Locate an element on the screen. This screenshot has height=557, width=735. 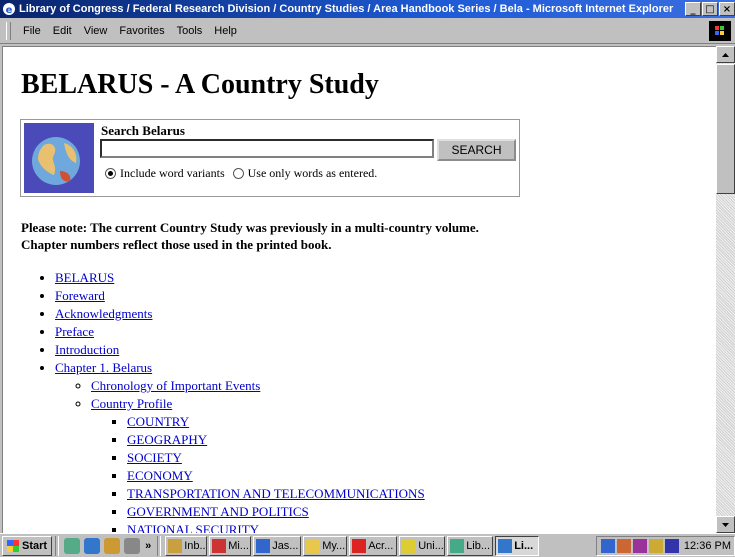
profile-link-national-security: NATIONAL SECURITY is located at coordinates (193, 527).